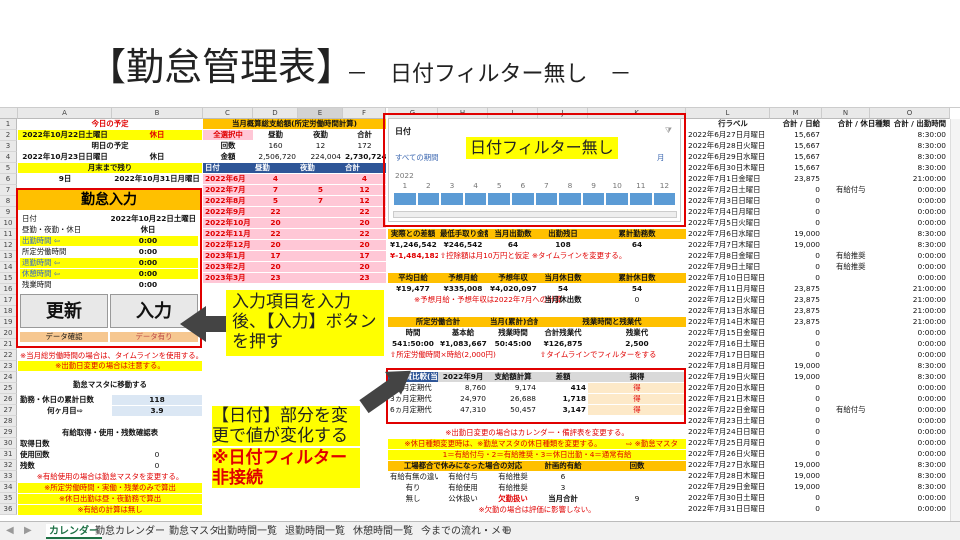 The width and height of the screenshot is (960, 540). Describe the element at coordinates (8, 146) in the screenshot. I see `row-header-3: 3` at that location.